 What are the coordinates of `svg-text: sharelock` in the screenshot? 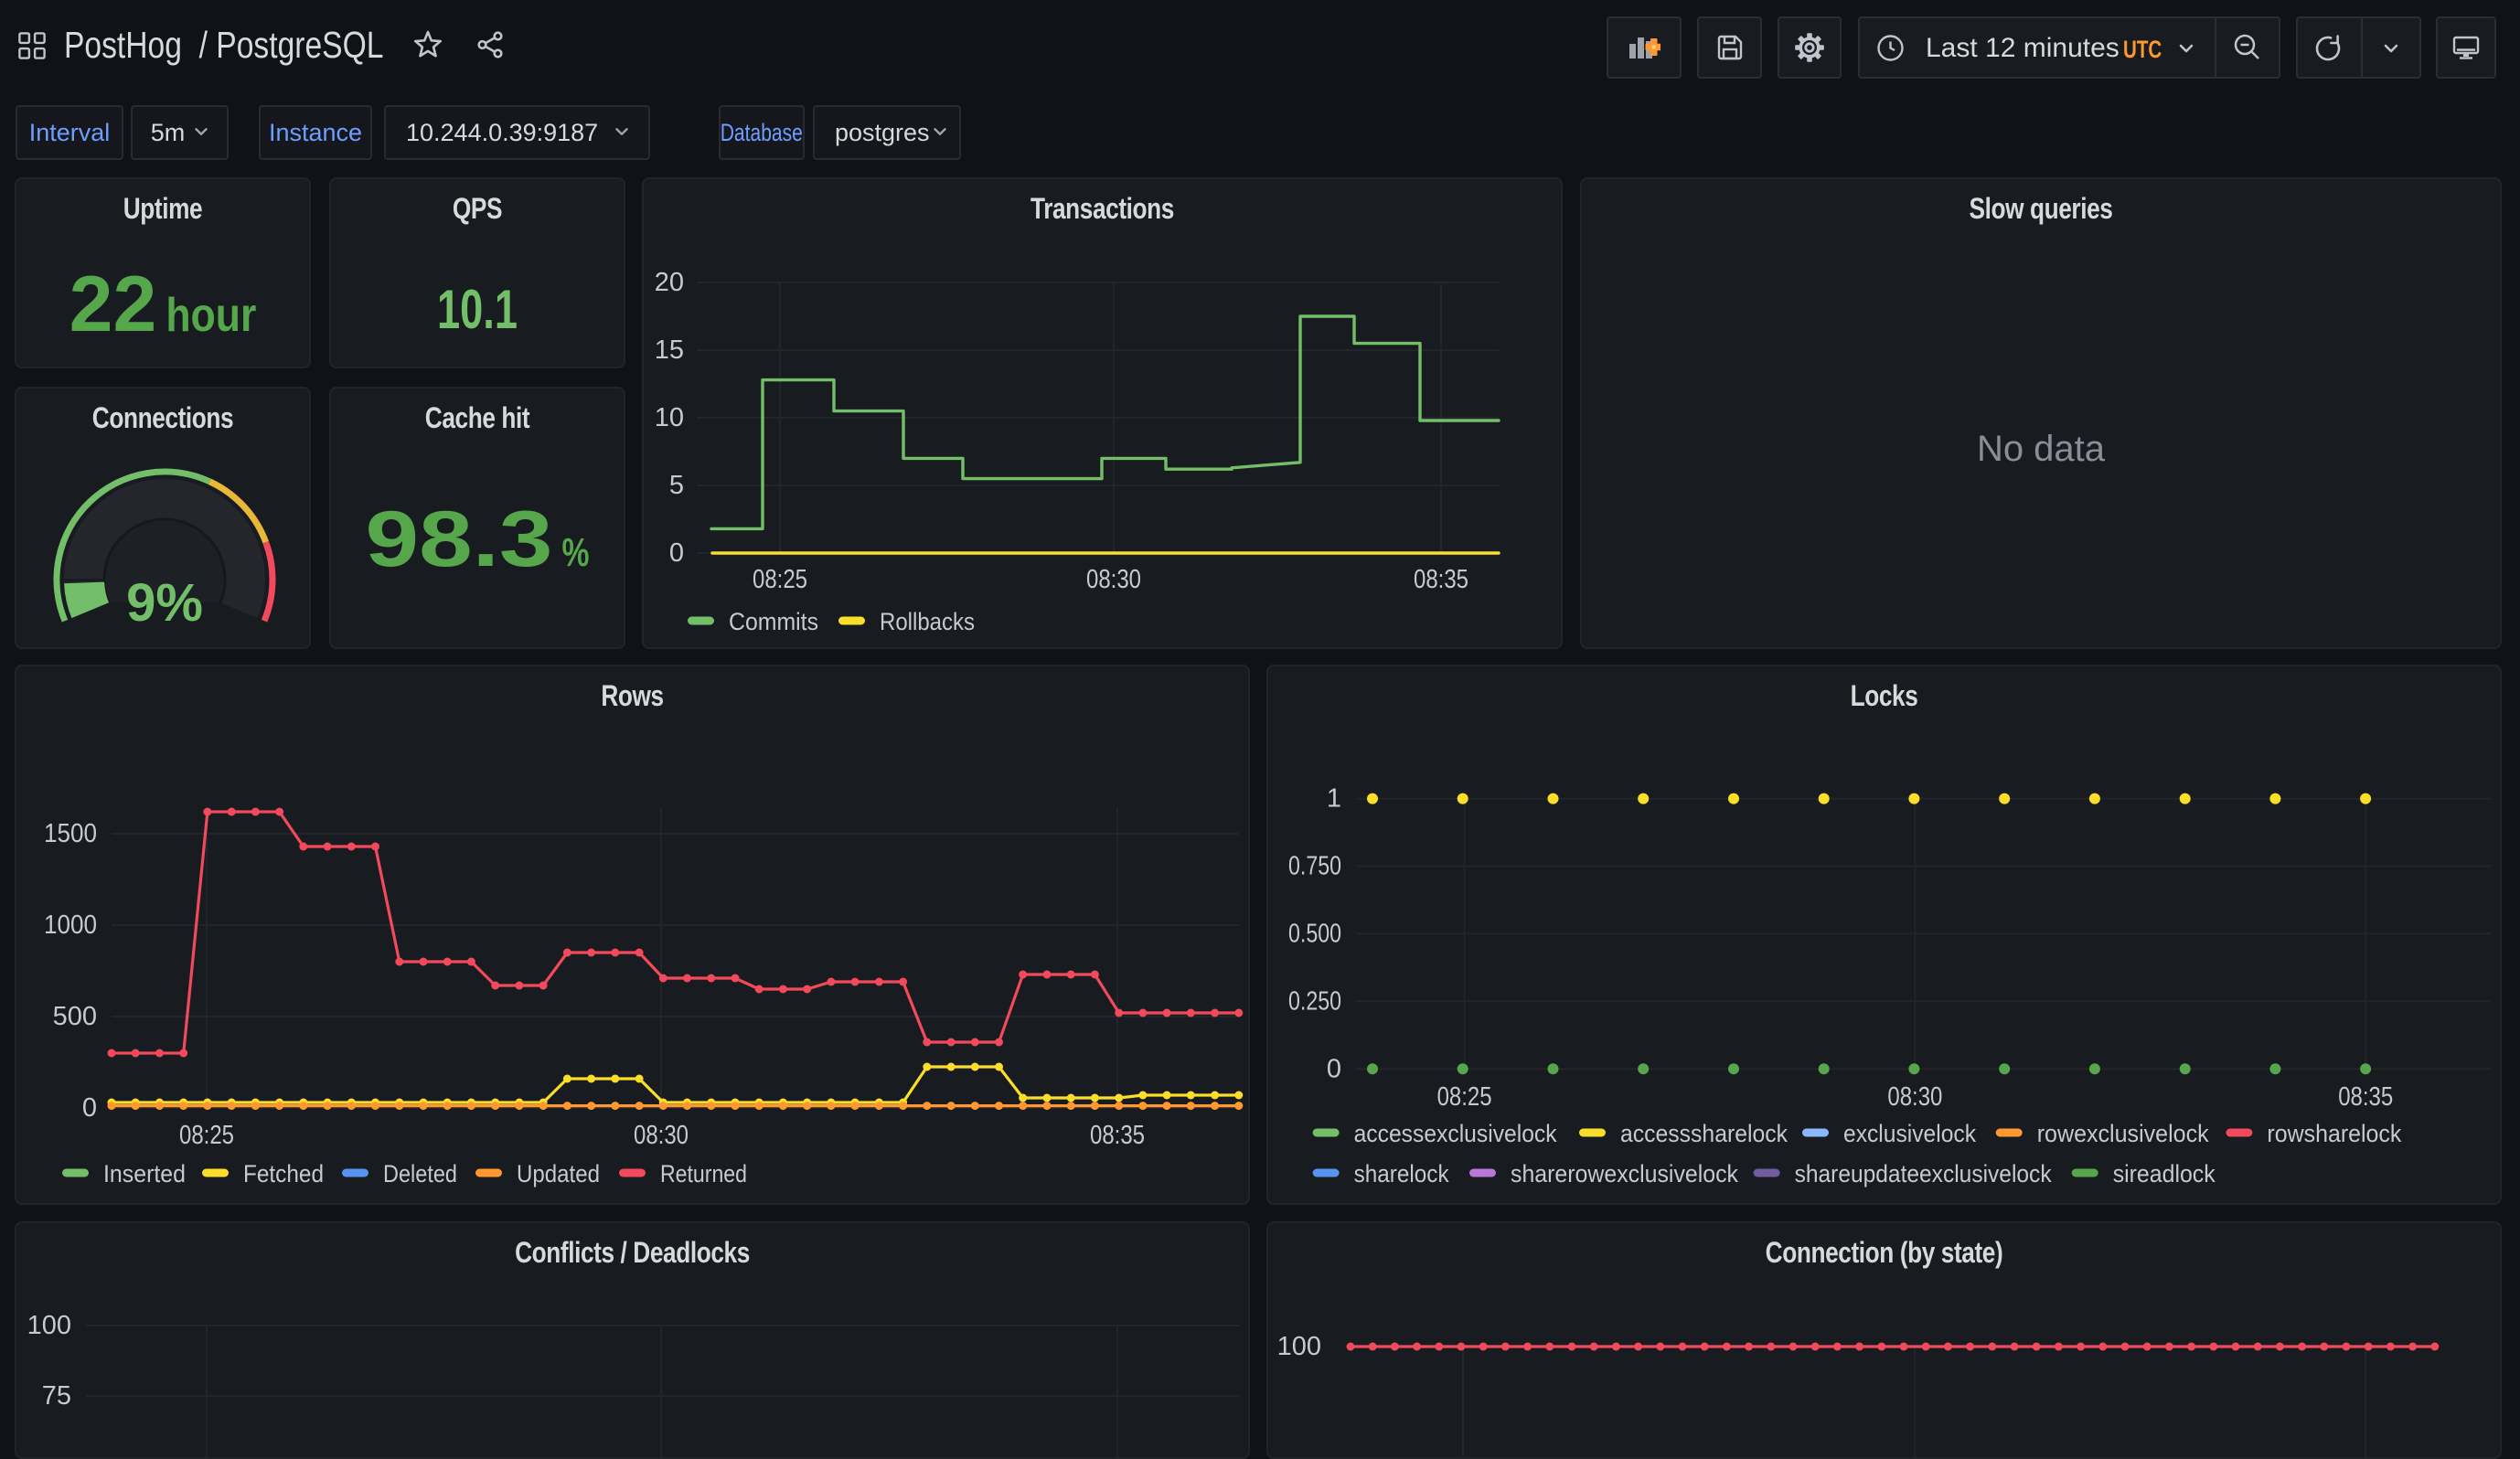 It's located at (1401, 1173).